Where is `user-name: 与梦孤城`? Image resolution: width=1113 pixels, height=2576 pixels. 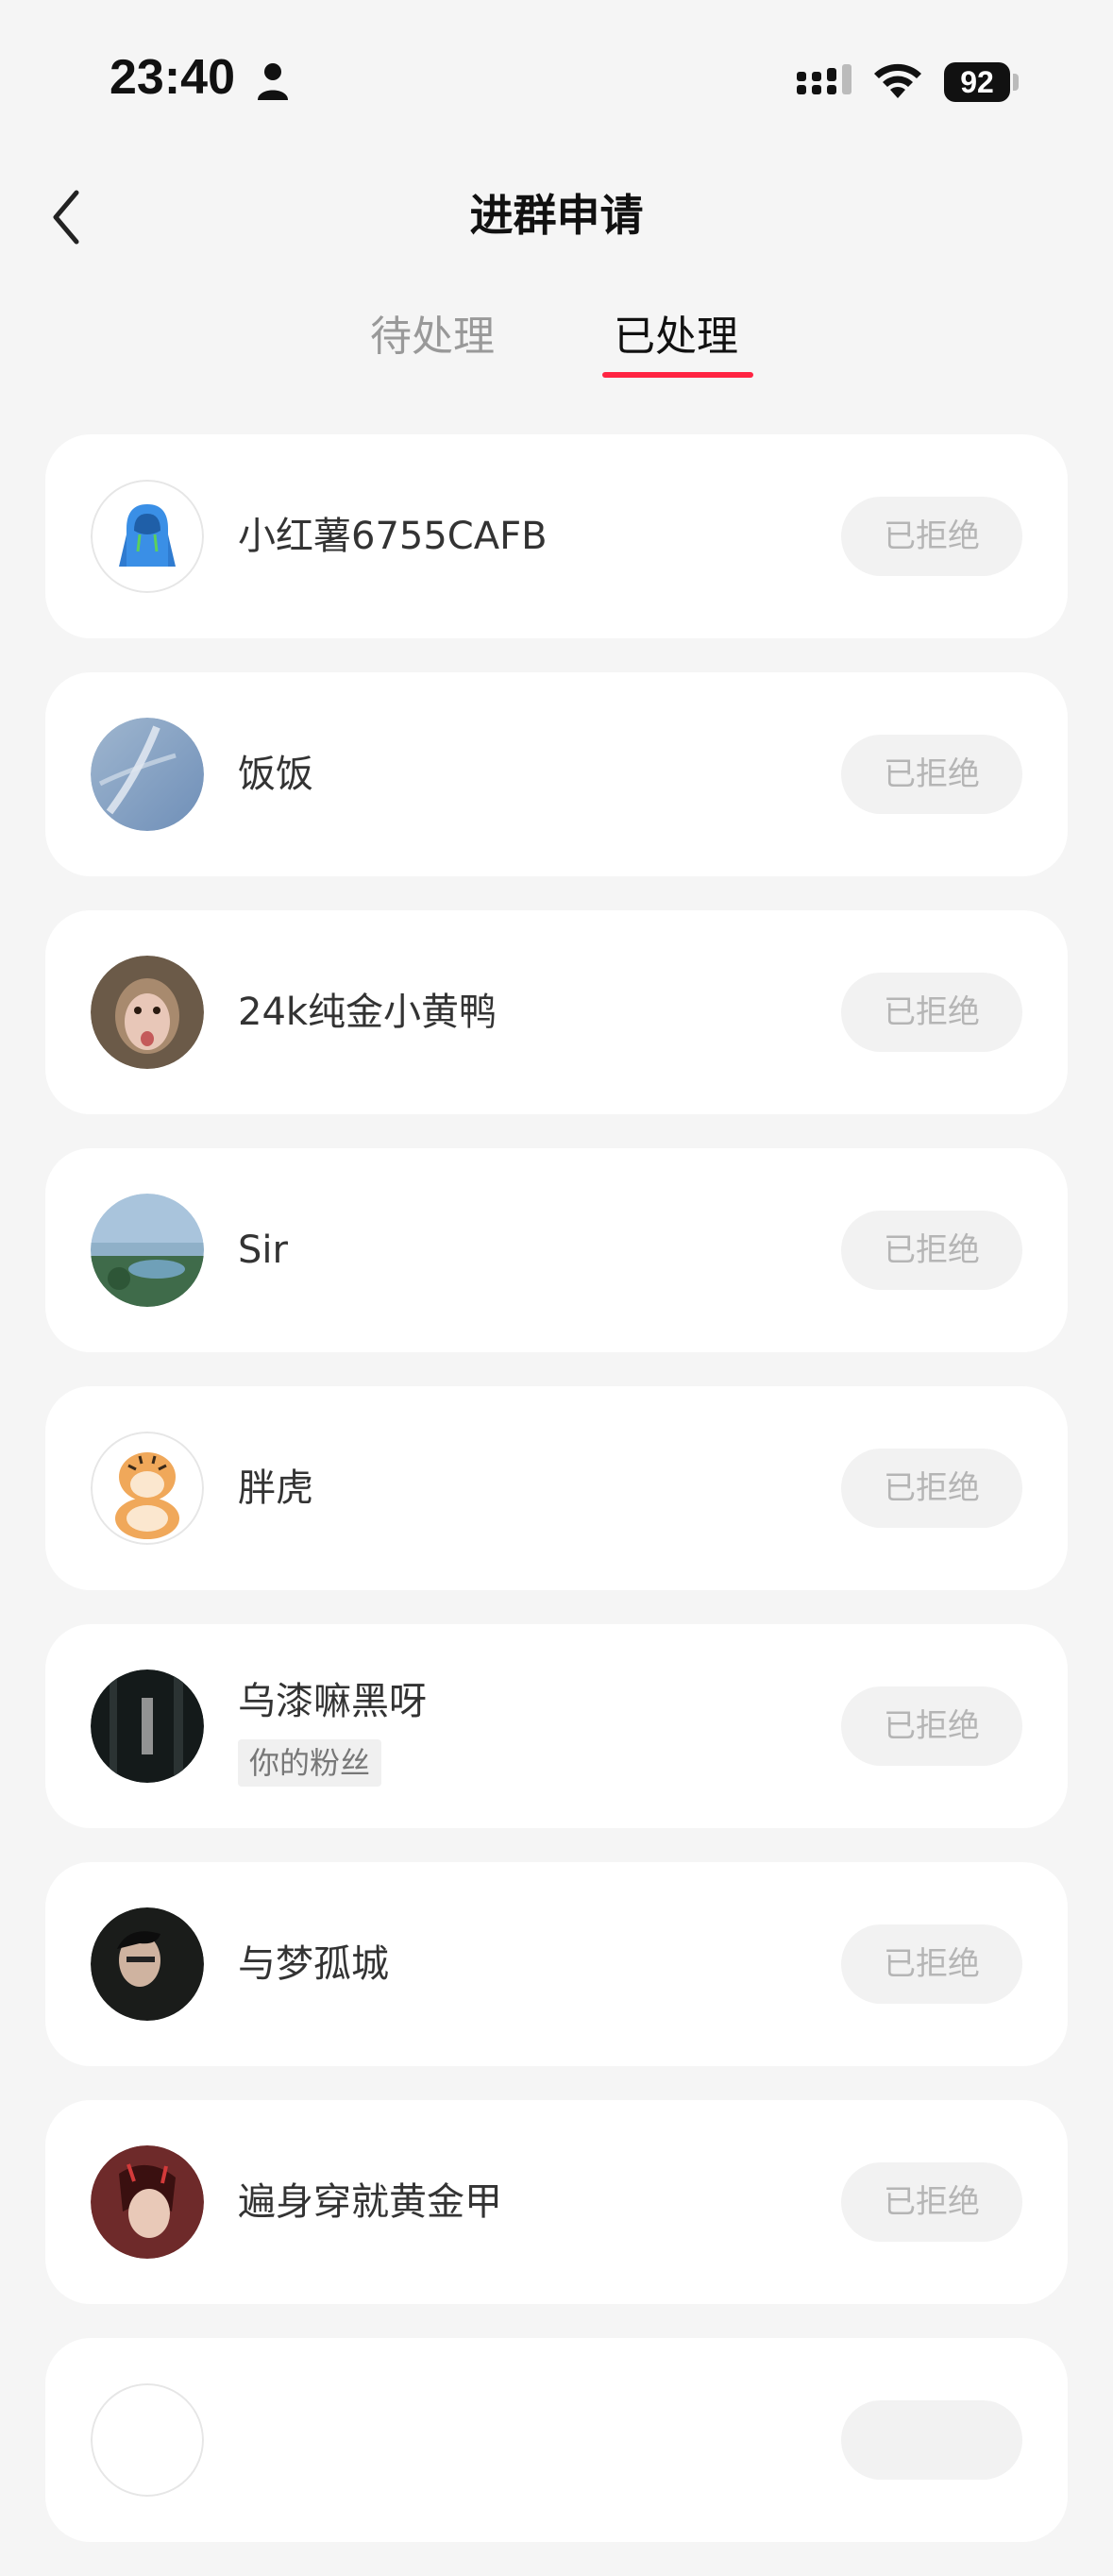 user-name: 与梦孤城 is located at coordinates (313, 1964).